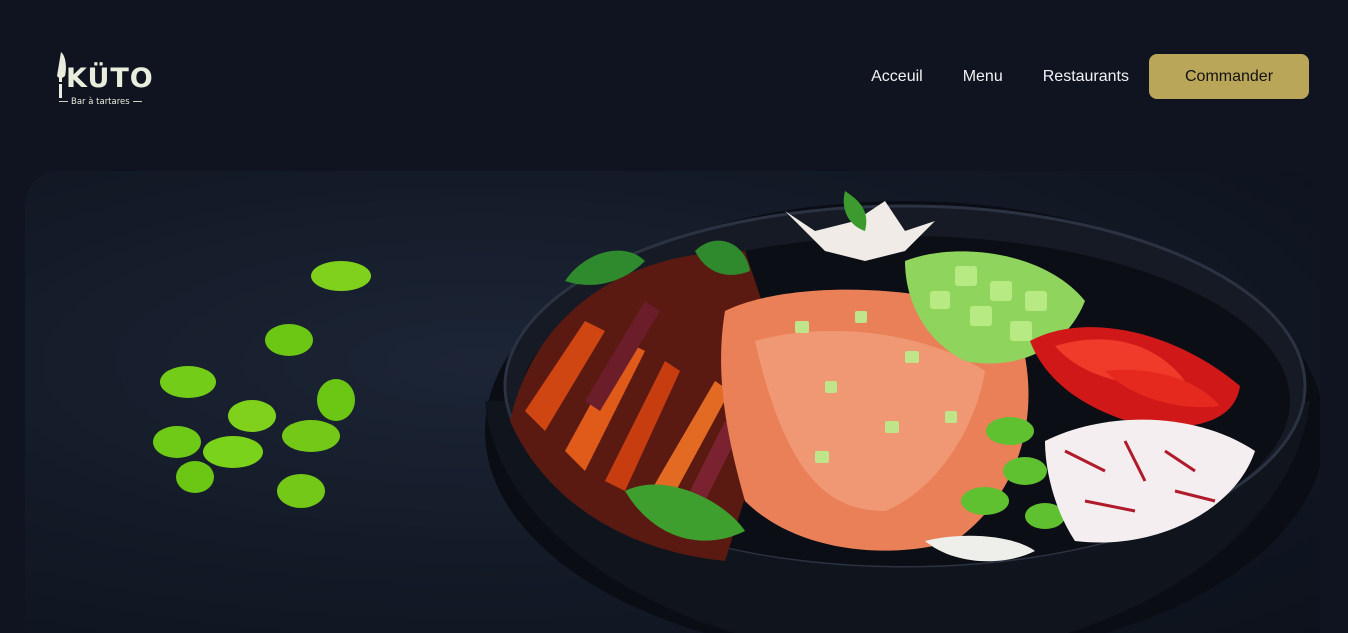  I want to click on nav-link-restaurants: Restaurants, so click(1086, 77).